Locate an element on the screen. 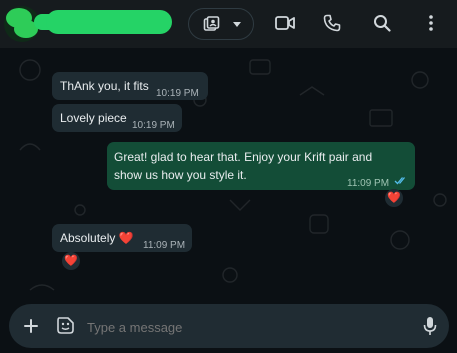 This screenshot has width=457, height=353. search-icon is located at coordinates (382, 23).